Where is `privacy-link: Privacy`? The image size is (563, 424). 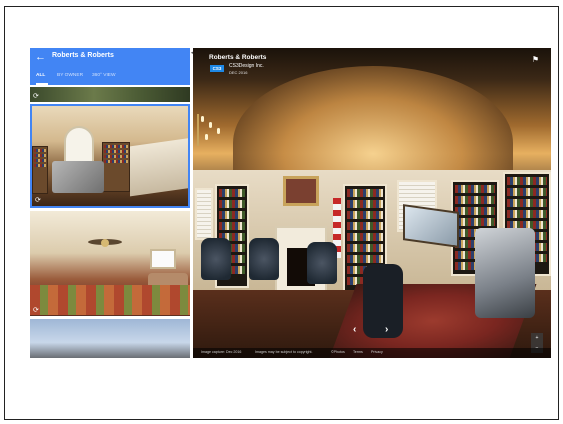
privacy-link: Privacy is located at coordinates (377, 352).